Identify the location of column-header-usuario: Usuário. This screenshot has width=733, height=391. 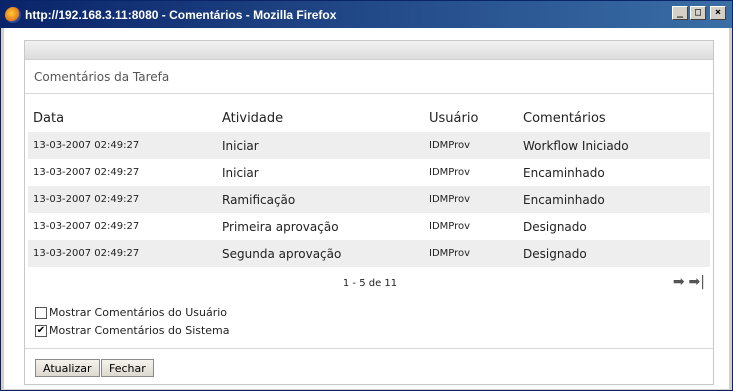
(454, 118).